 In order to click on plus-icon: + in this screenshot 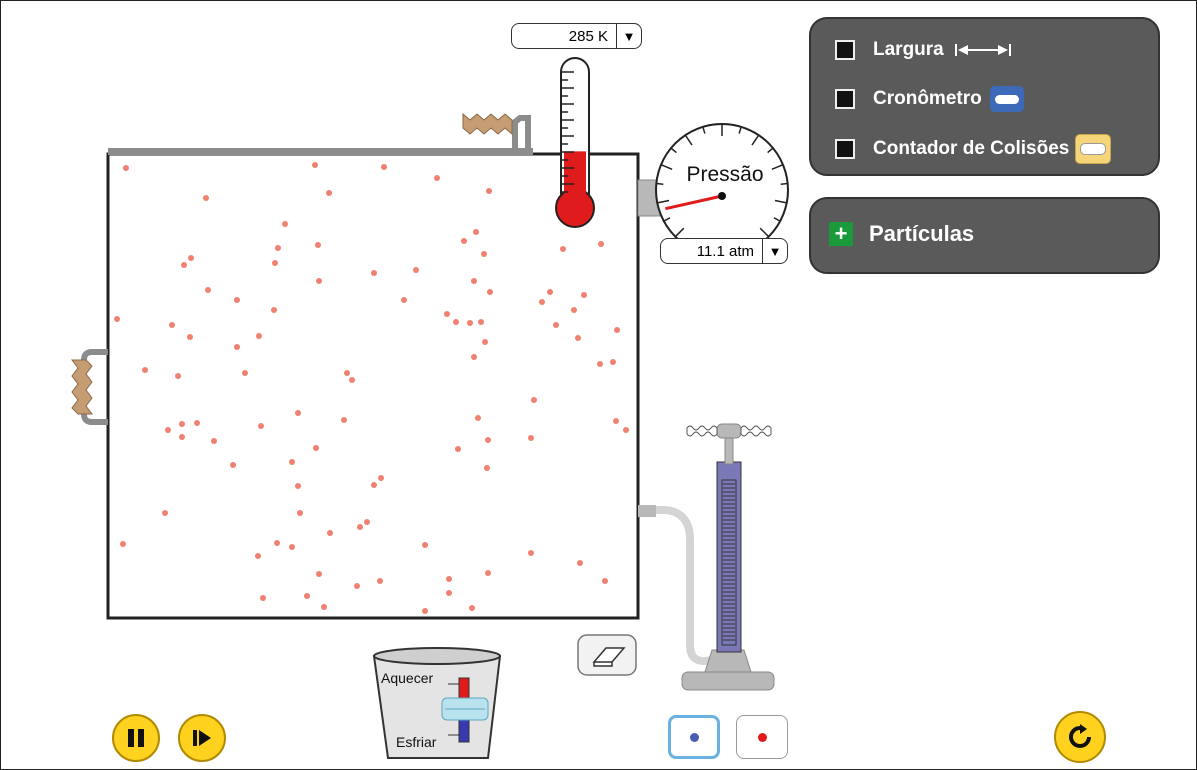, I will do `click(841, 234)`.